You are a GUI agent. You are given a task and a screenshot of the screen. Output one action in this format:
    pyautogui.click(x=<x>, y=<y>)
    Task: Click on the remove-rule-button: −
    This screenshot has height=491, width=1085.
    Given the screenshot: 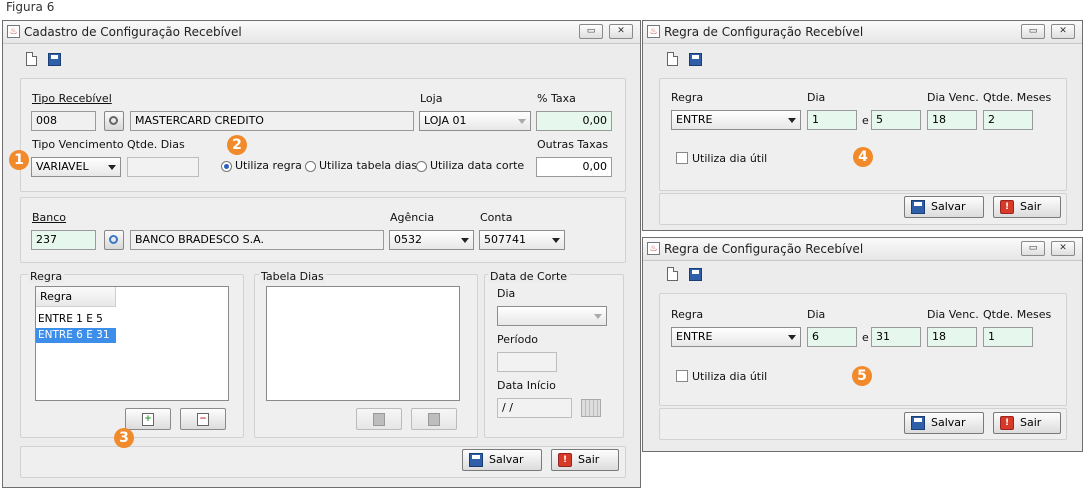 What is the action you would take?
    pyautogui.click(x=203, y=419)
    